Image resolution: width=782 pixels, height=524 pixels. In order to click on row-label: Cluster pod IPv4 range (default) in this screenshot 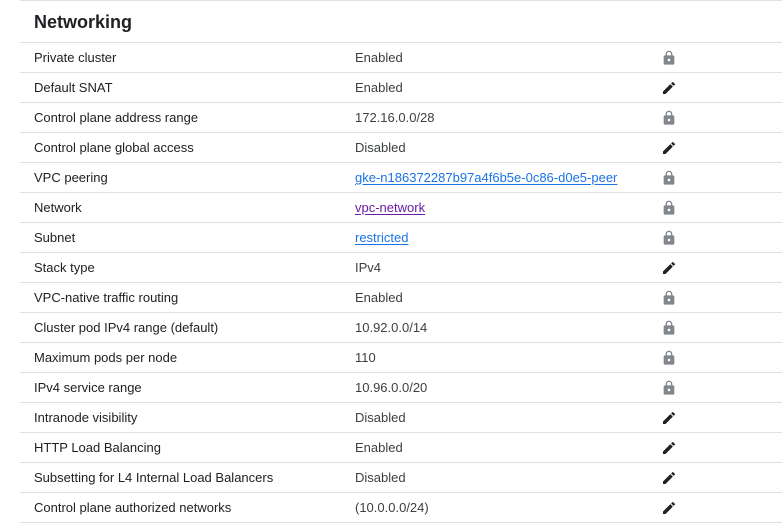, I will do `click(126, 327)`.